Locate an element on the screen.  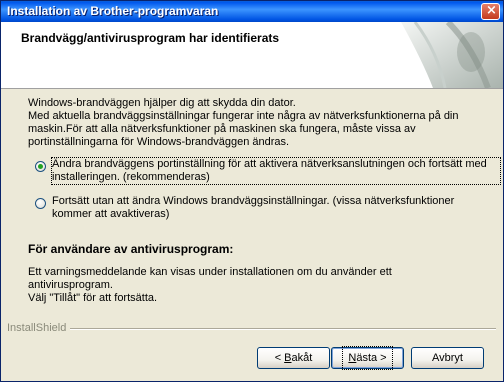
cancel-button-label: Avbryt is located at coordinates (447, 358).